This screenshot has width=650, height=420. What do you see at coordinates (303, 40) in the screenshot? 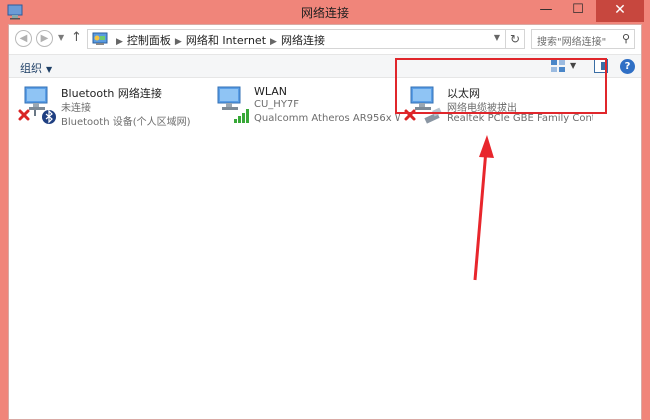
I see `breadcrumb-network-connections: 网络连接` at bounding box center [303, 40].